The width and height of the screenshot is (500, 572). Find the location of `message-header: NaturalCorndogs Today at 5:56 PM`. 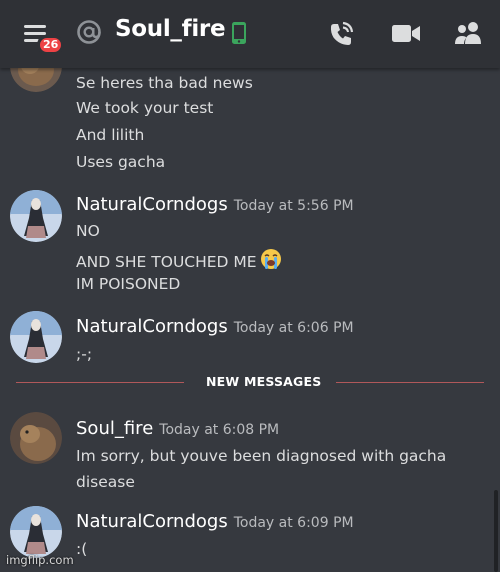

message-header: NaturalCorndogs Today at 5:56 PM is located at coordinates (215, 204).